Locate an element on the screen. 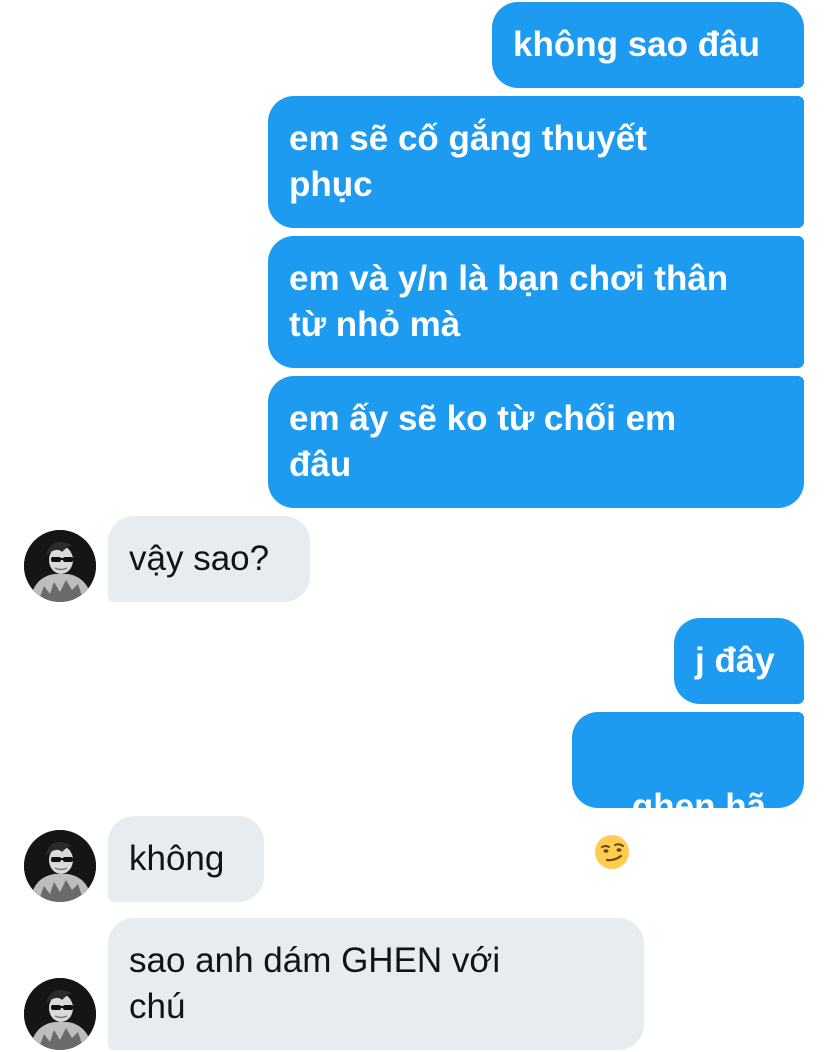 The image size is (828, 1052). message-bubble-incoming: không is located at coordinates (186, 859).